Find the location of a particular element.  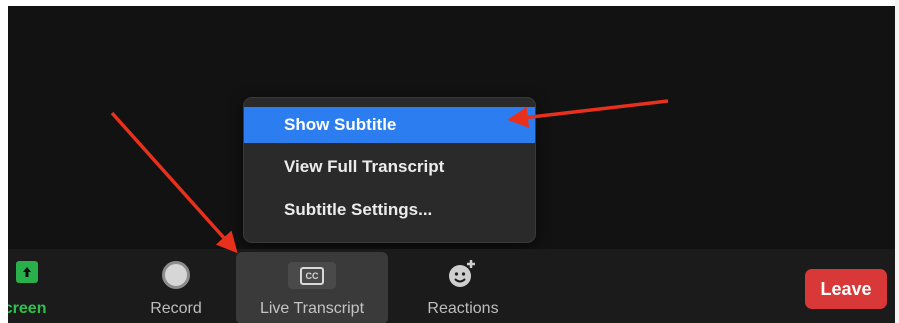

image-border is located at coordinates (897, 161).